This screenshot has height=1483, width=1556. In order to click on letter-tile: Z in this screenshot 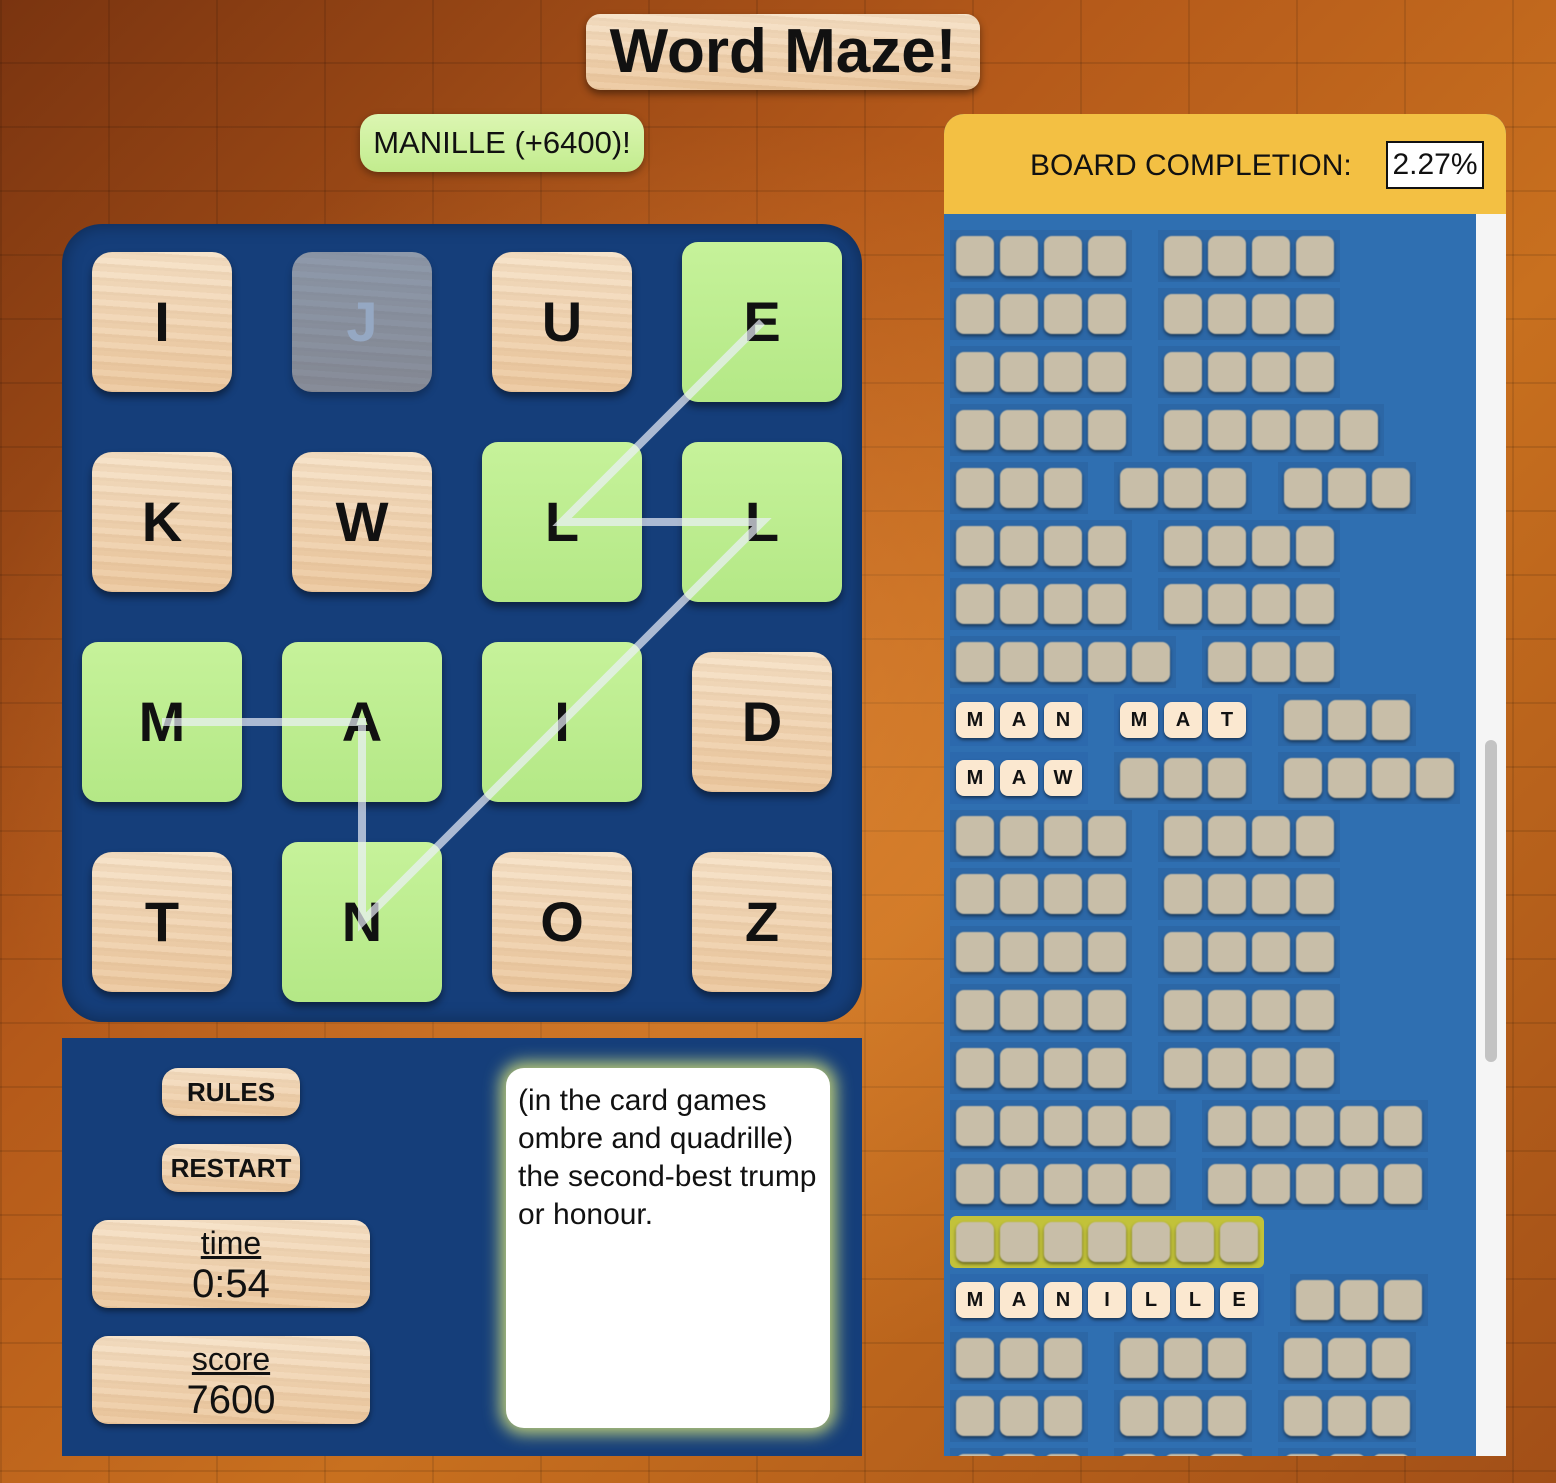, I will do `click(762, 922)`.